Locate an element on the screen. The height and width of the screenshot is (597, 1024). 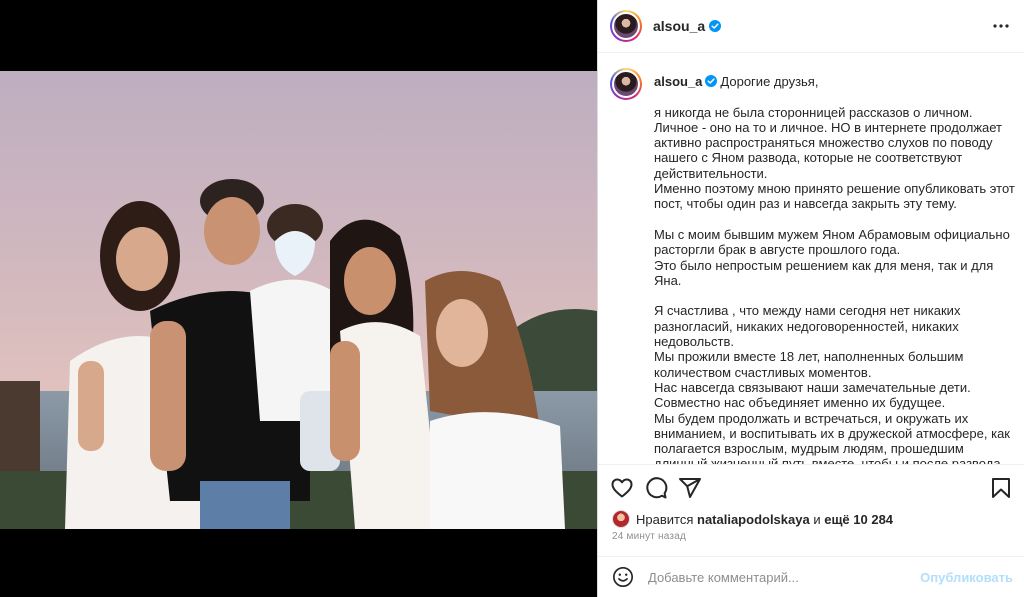
comment-icon is located at coordinates (656, 488).